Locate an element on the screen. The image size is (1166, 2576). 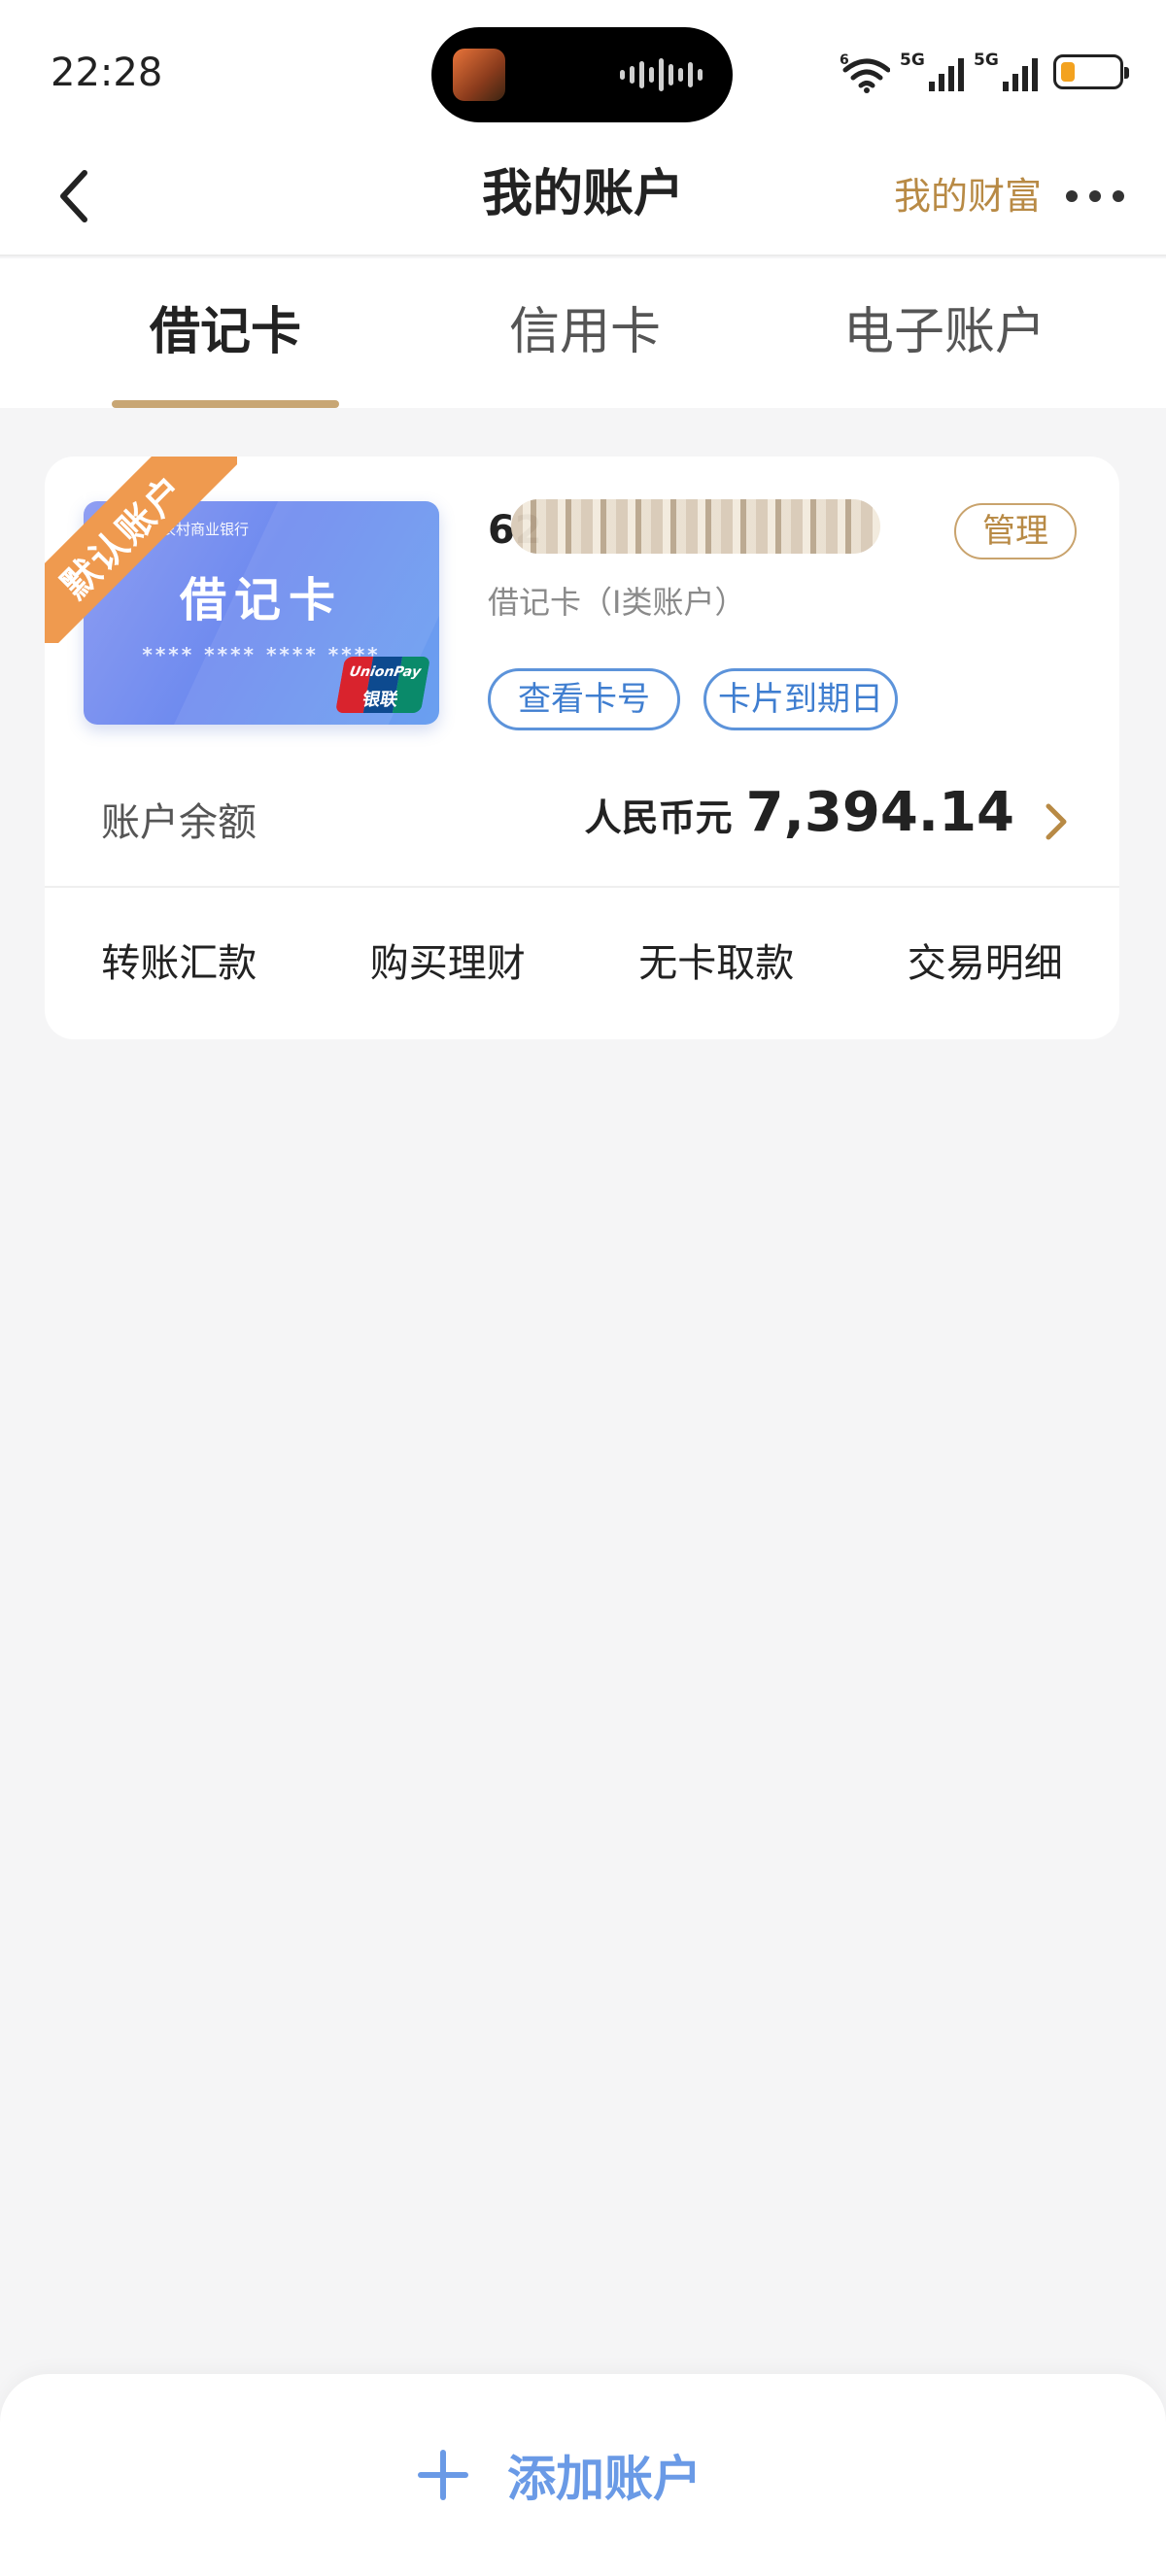
tab-e-account: 电子账户 is located at coordinates (944, 332).